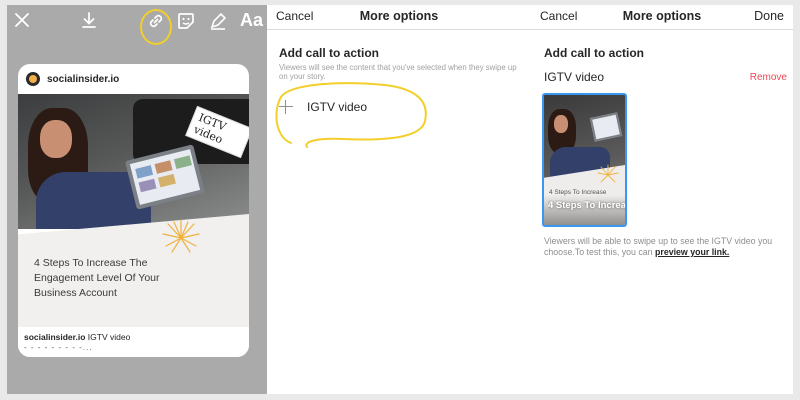 The image size is (800, 400). I want to click on top-bar: Cancel More options, so click(399, 17).